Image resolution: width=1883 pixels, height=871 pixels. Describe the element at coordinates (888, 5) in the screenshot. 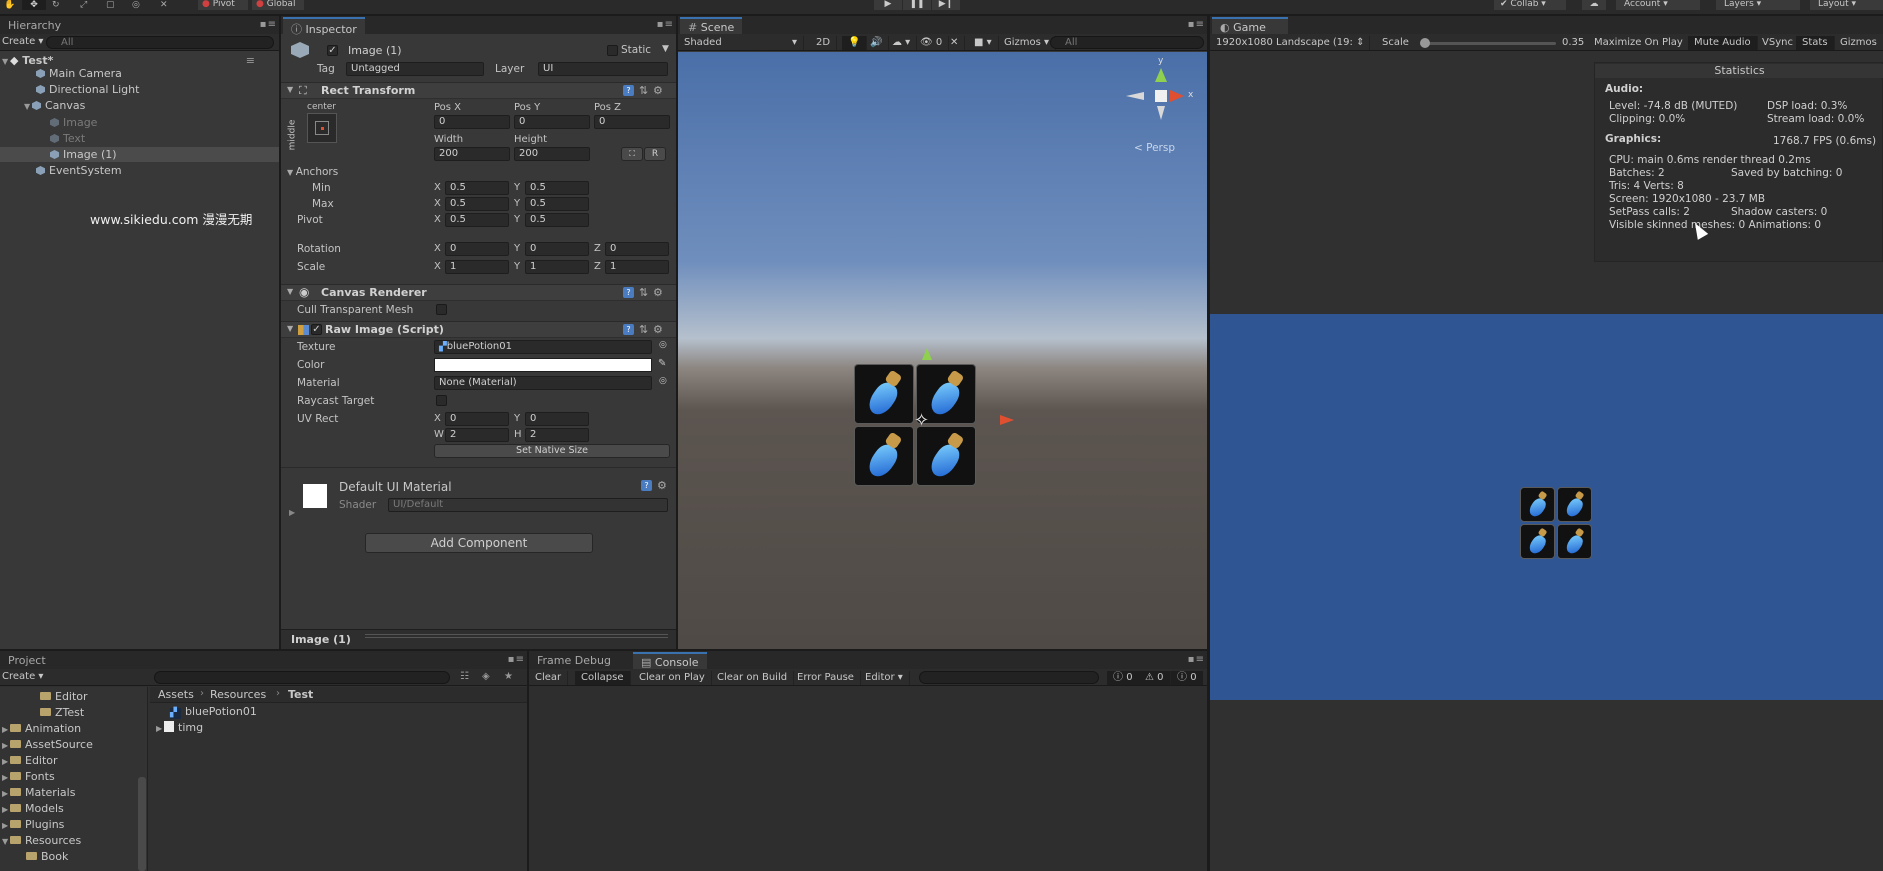

I see `play-button: ▶` at that location.